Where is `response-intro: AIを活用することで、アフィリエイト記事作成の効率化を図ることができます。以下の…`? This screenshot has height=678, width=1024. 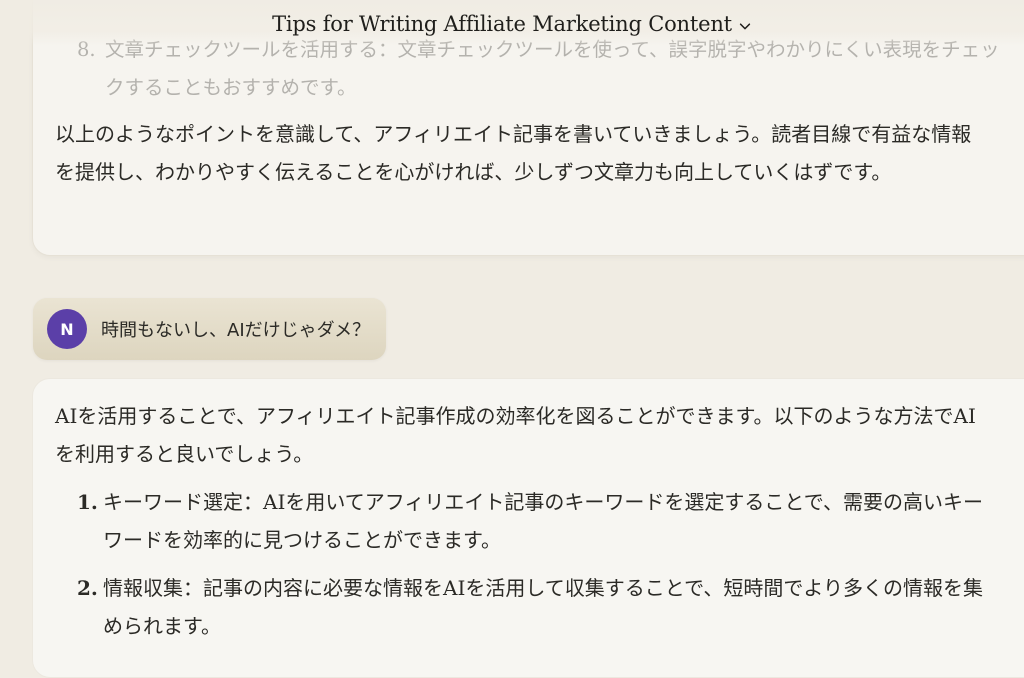 response-intro: AIを活用することで、アフィリエイト記事作成の効率化を図ることができます。以下の… is located at coordinates (515, 435).